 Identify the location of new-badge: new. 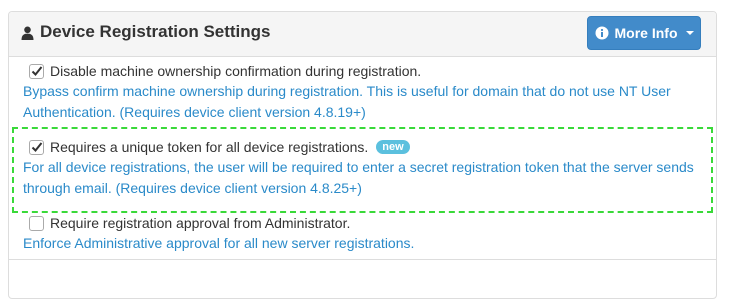
(393, 147).